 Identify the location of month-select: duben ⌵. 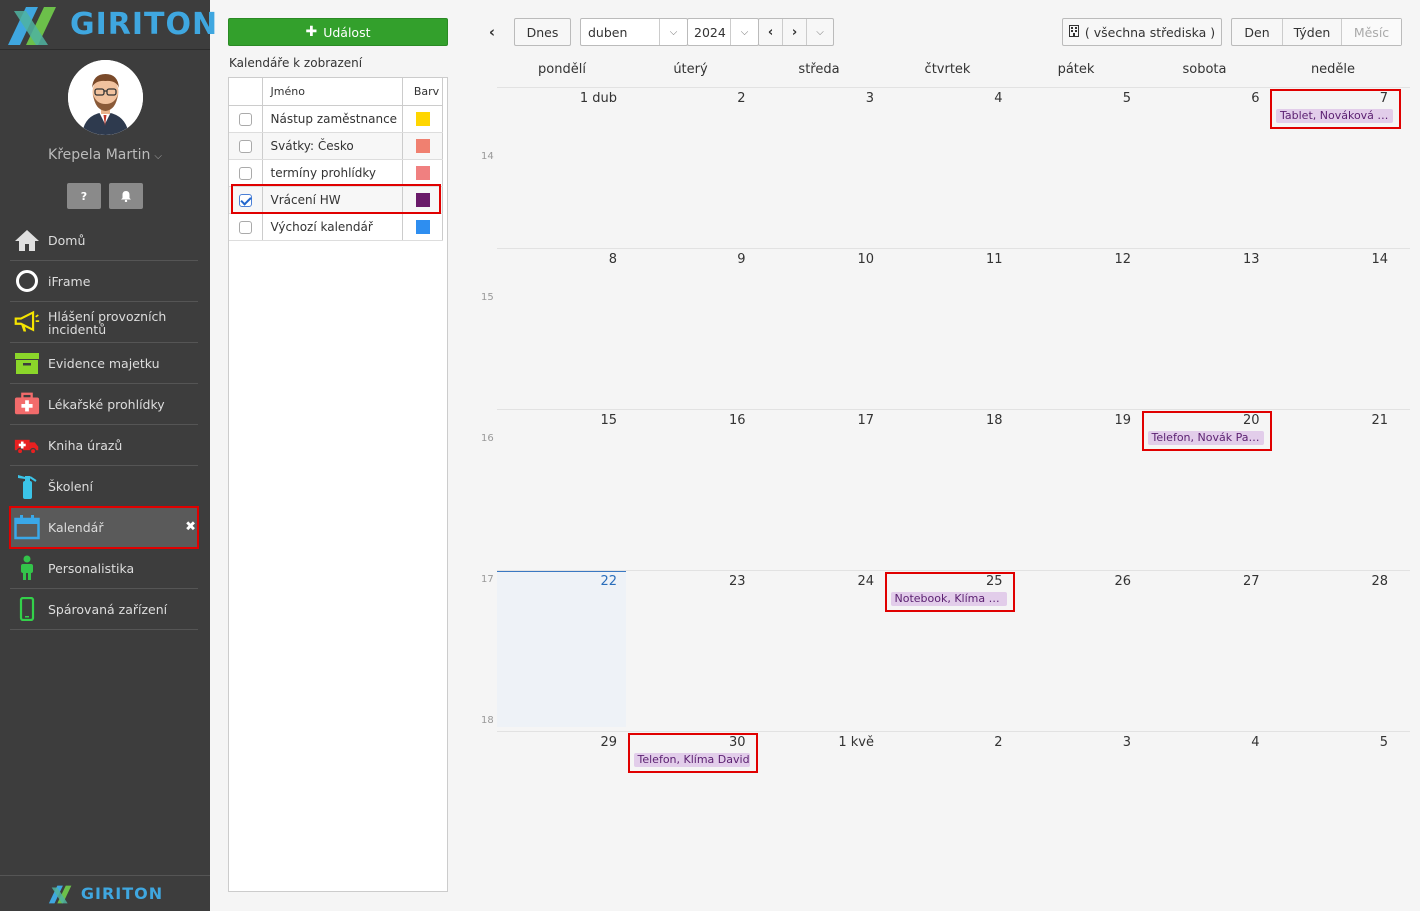
(634, 32).